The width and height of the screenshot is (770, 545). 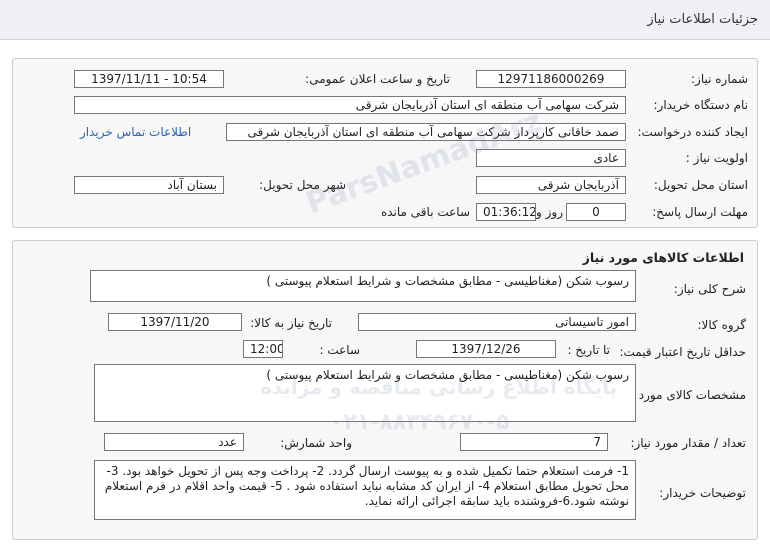 I want to click on quantity-label: تعداد / مقدار مورد نیاز:, so click(x=688, y=443).